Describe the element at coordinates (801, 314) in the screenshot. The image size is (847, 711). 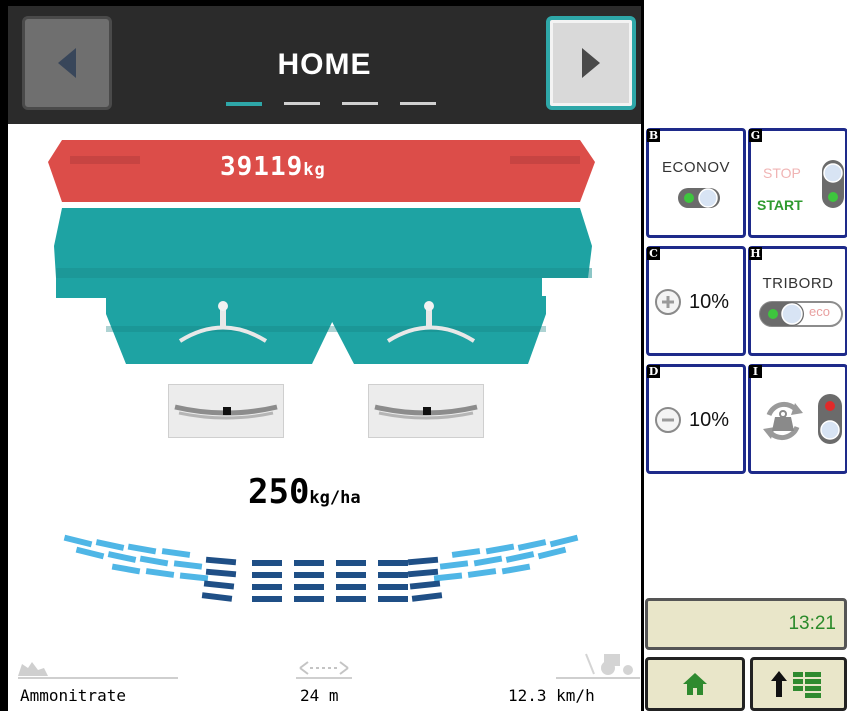
I see `tribord-toggle-icon` at that location.